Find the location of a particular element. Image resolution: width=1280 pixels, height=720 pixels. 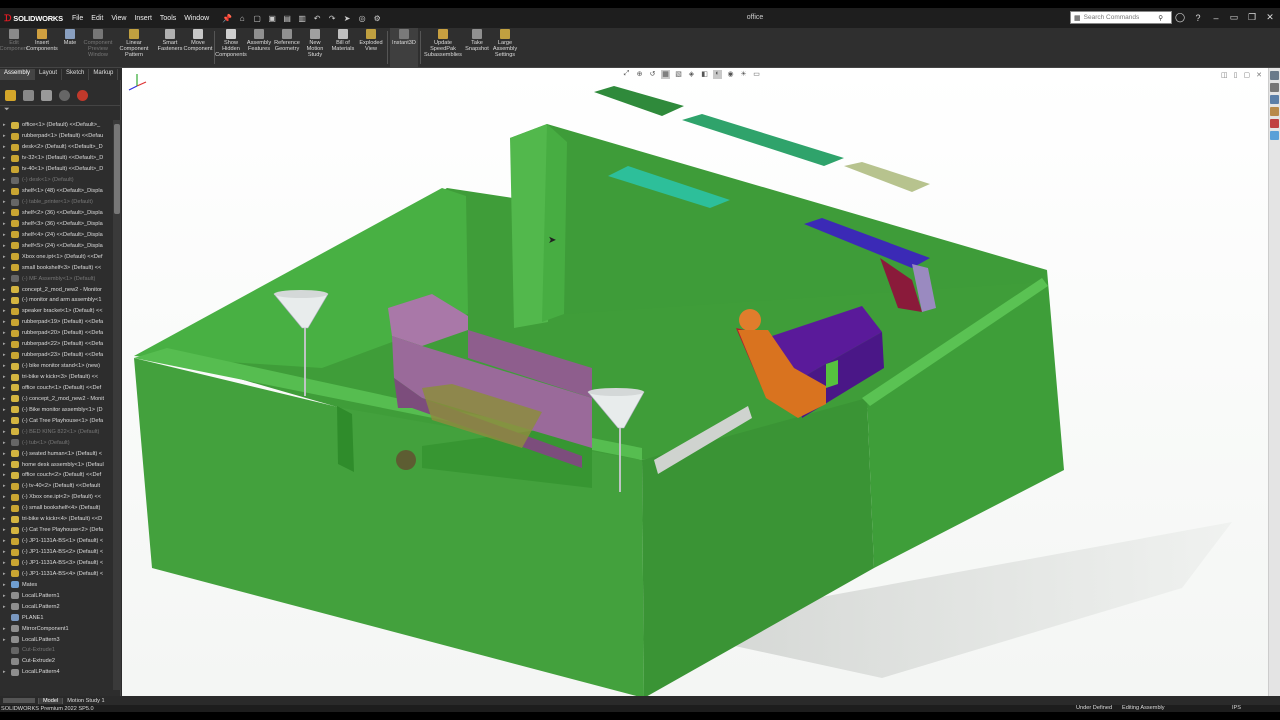

tab-scroll-arrows is located at coordinates (19, 700).